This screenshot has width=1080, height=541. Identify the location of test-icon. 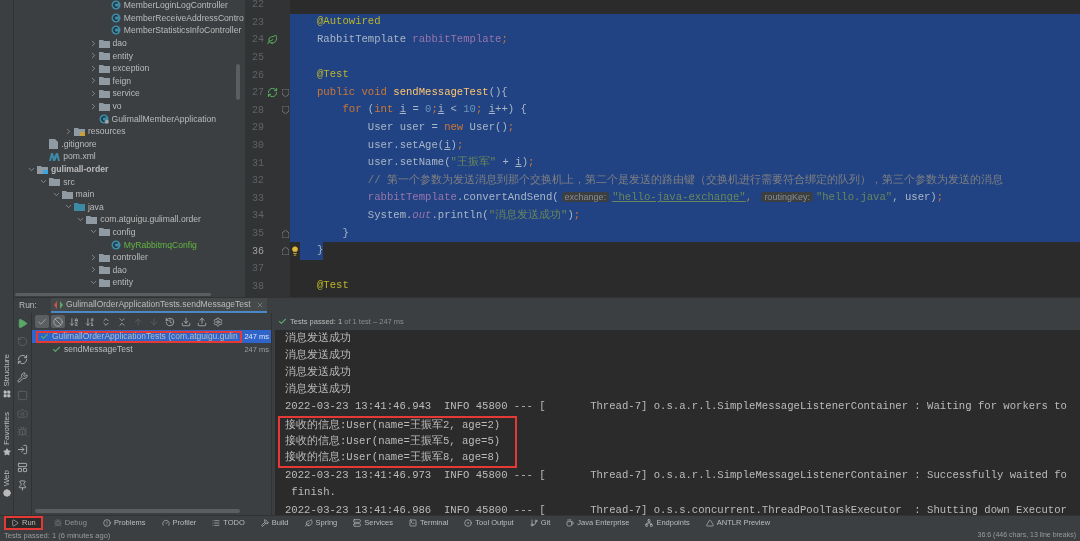
(58, 304).